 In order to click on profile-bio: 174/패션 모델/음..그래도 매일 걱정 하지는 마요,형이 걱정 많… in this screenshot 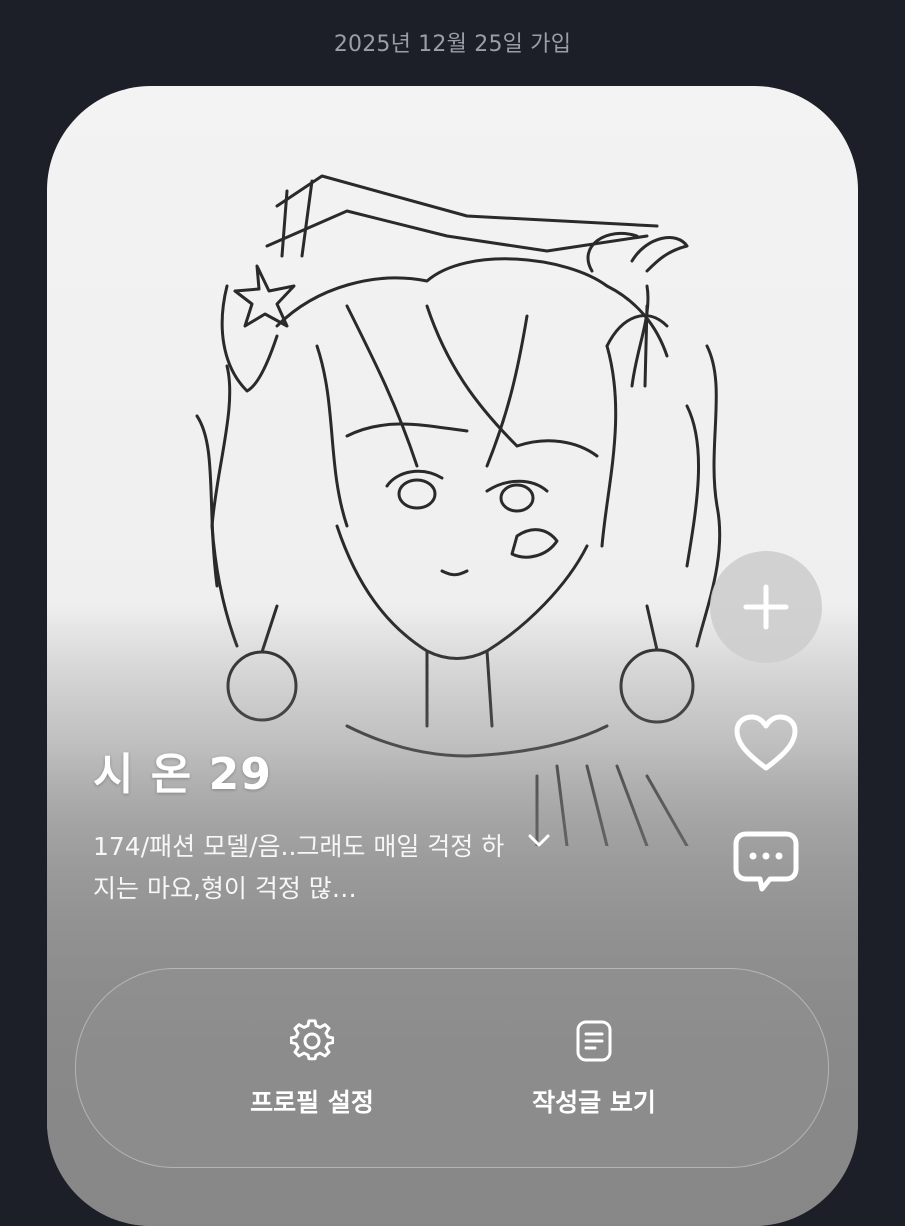, I will do `click(299, 867)`.